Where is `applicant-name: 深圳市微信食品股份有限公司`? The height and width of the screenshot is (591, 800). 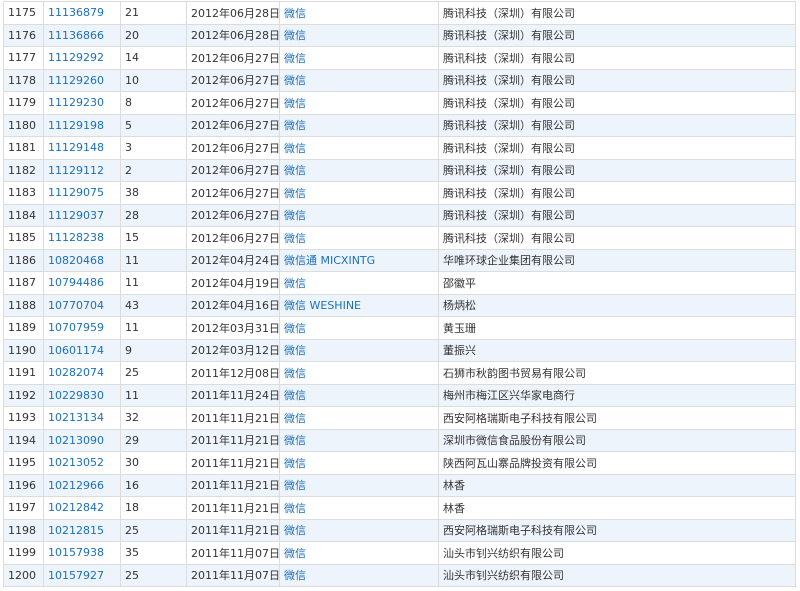
applicant-name: 深圳市微信食品股份有限公司 is located at coordinates (514, 441).